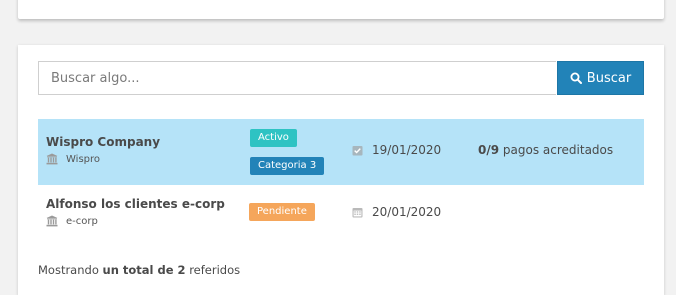  What do you see at coordinates (287, 166) in the screenshot?
I see `category-badge: Categoria 3` at bounding box center [287, 166].